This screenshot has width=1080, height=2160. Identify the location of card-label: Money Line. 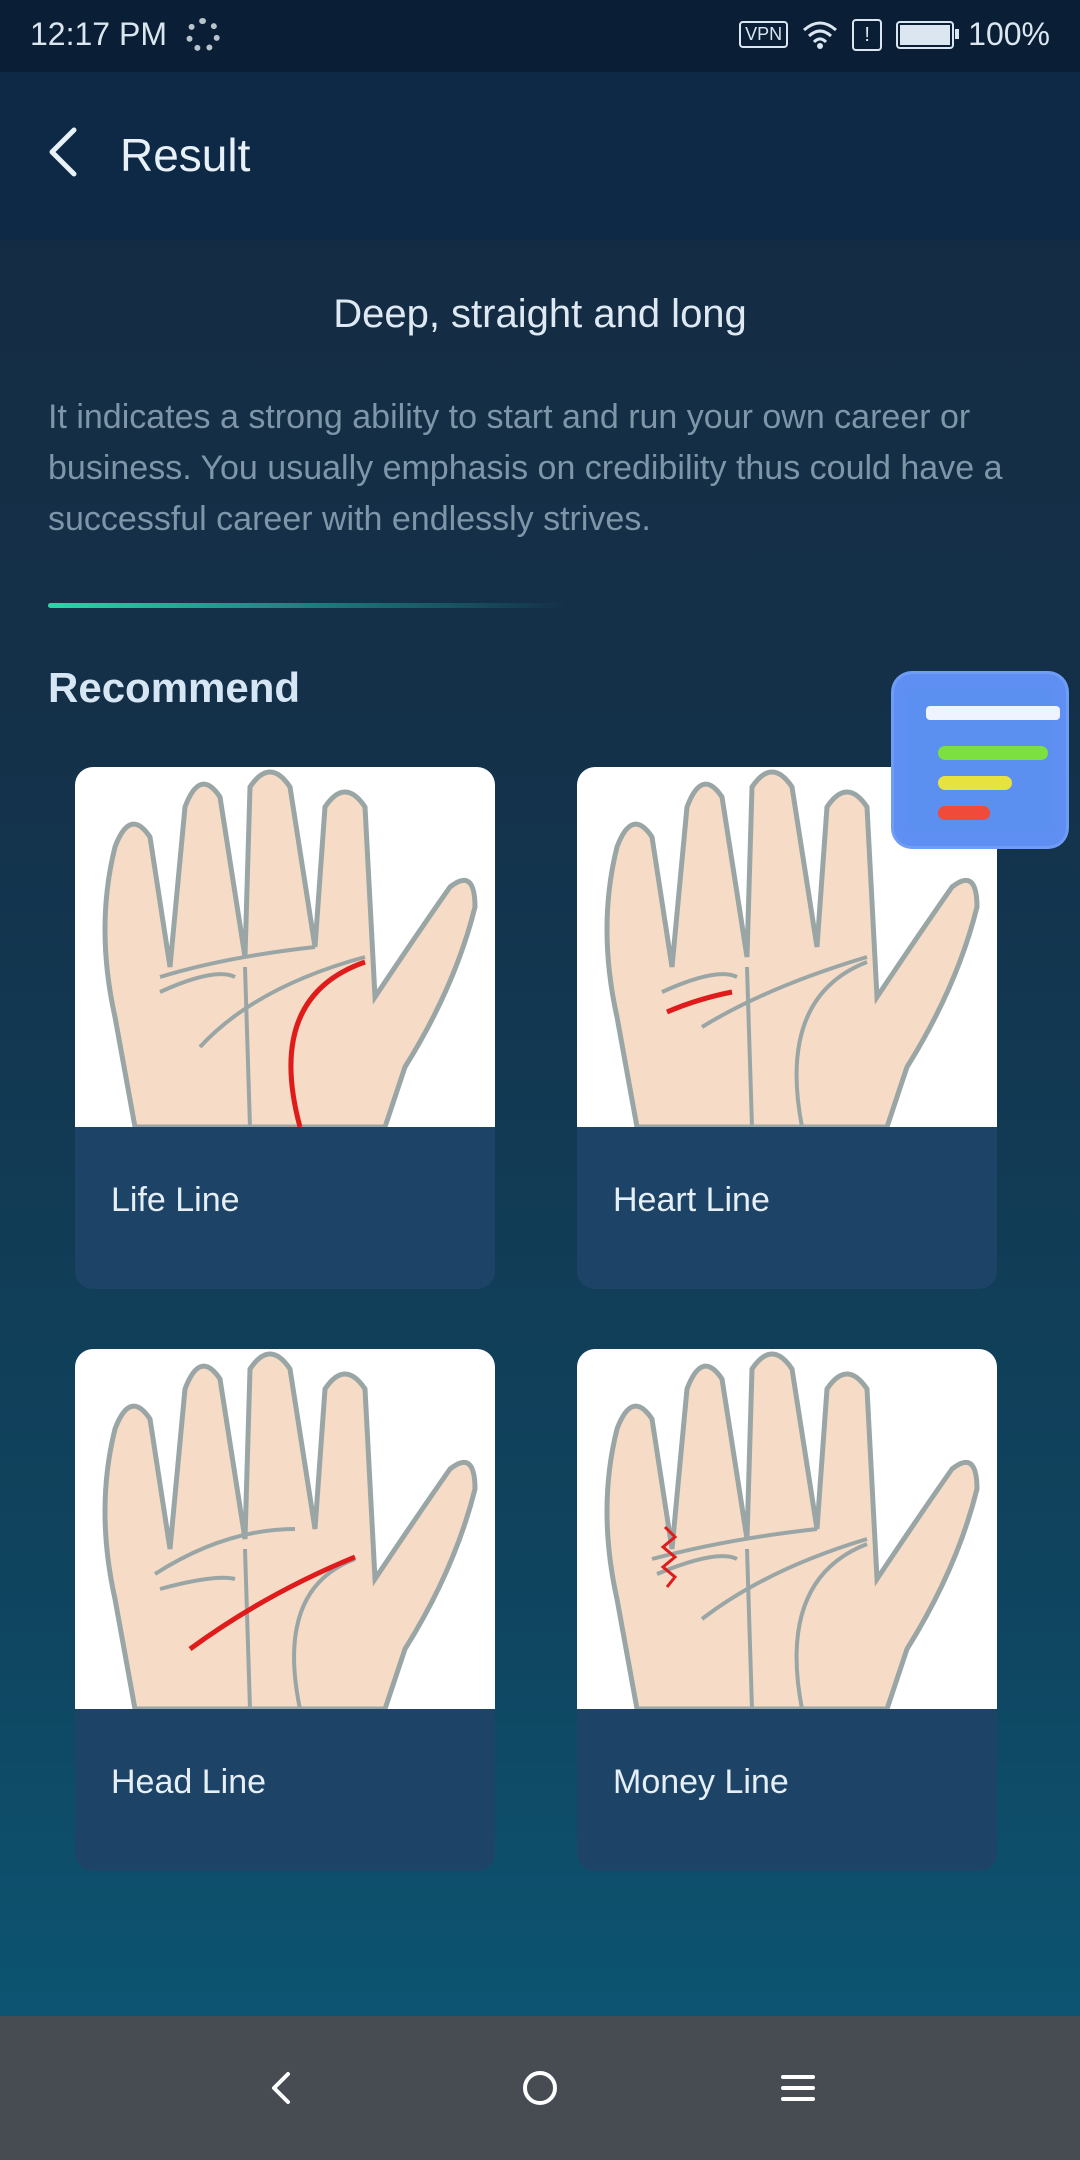
(701, 1782).